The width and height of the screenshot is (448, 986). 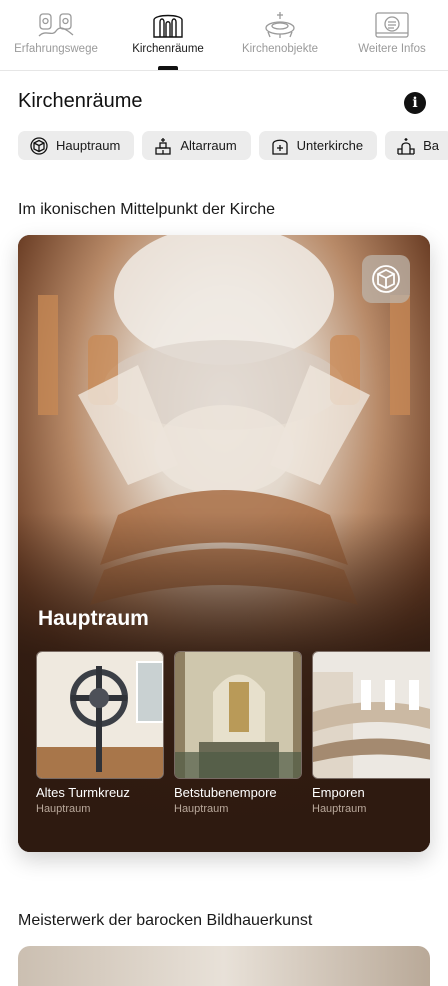 What do you see at coordinates (56, 49) in the screenshot?
I see `tab-label: Erfahrungswege` at bounding box center [56, 49].